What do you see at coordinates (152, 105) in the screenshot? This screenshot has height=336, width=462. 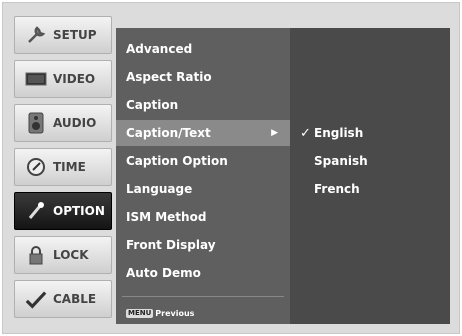 I see `menu-item-label: Caption` at bounding box center [152, 105].